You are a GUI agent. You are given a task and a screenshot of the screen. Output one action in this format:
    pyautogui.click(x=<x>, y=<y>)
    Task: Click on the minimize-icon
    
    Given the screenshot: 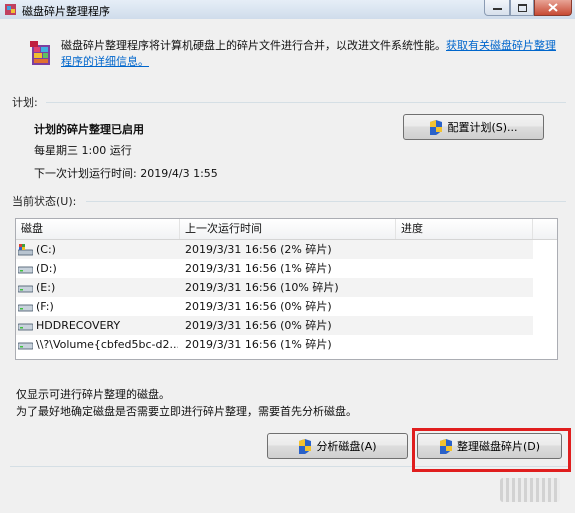 What is the action you would take?
    pyautogui.click(x=497, y=8)
    